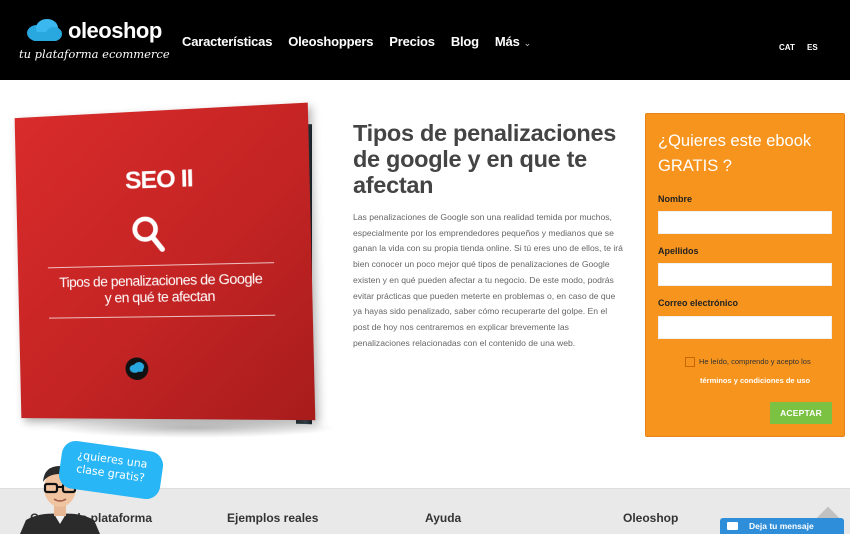  I want to click on nav-mas: Más ⌄, so click(513, 41).